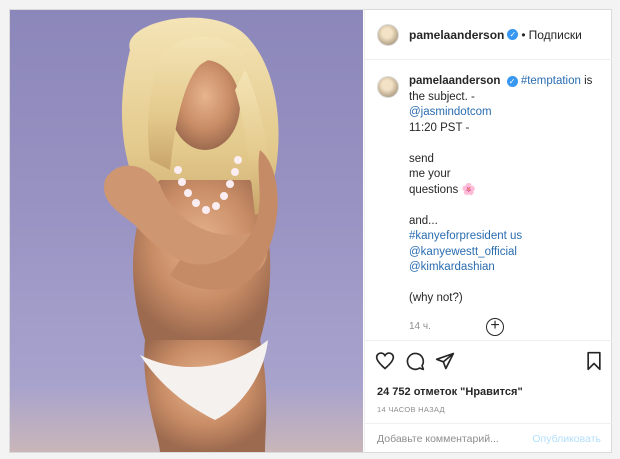 Image resolution: width=620 pixels, height=459 pixels. Describe the element at coordinates (500, 253) in the screenshot. I see `mention-link: @kanyewestt_official` at that location.